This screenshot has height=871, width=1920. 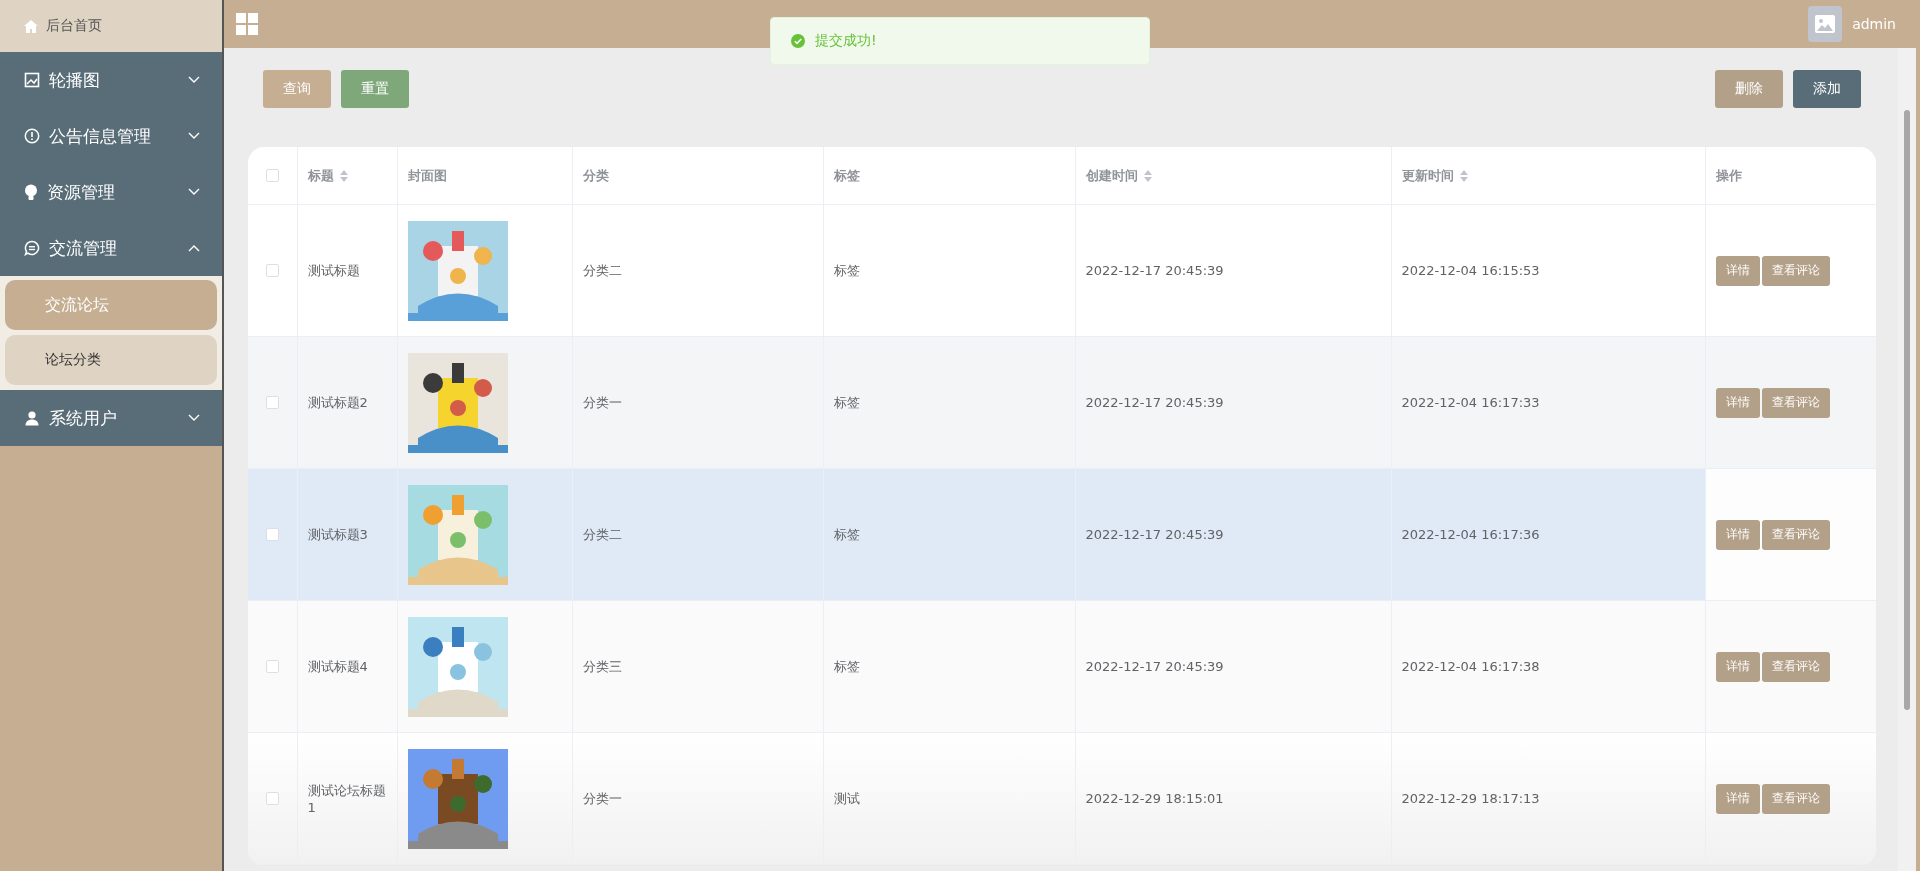 I want to click on scrollbar, so click(x=1907, y=459).